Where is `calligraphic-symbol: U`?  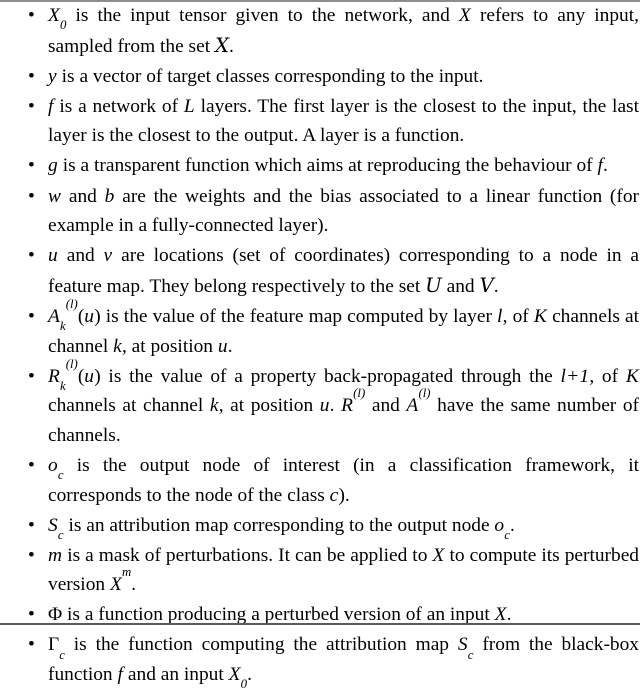
calligraphic-symbol: U is located at coordinates (433, 285).